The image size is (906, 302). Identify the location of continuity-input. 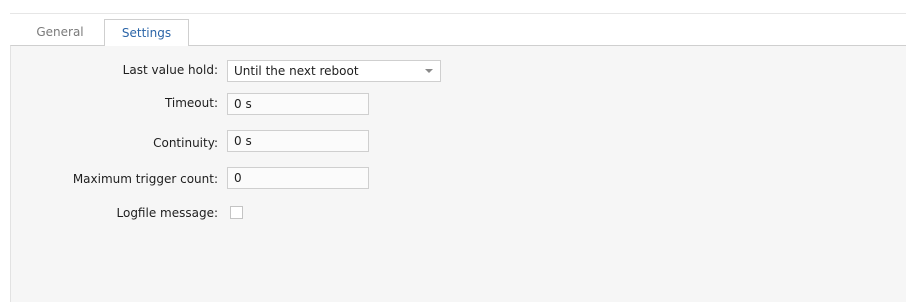
(298, 141).